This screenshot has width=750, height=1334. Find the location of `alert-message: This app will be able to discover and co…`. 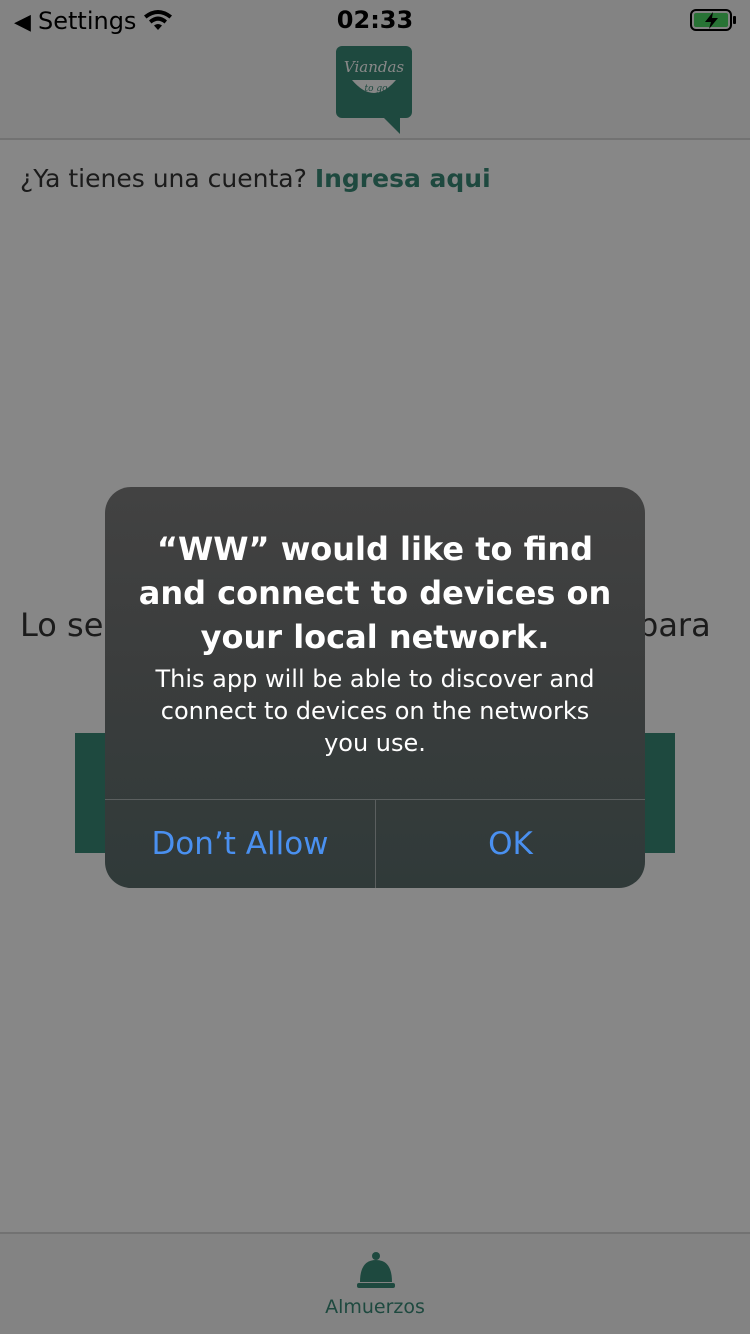

alert-message: This app will be able to discover and co… is located at coordinates (375, 711).